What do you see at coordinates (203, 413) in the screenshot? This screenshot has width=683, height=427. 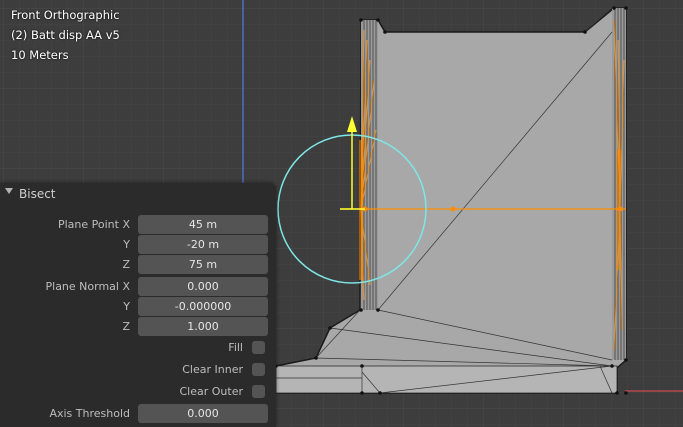 I see `axis-threshold-field: 0.000` at bounding box center [203, 413].